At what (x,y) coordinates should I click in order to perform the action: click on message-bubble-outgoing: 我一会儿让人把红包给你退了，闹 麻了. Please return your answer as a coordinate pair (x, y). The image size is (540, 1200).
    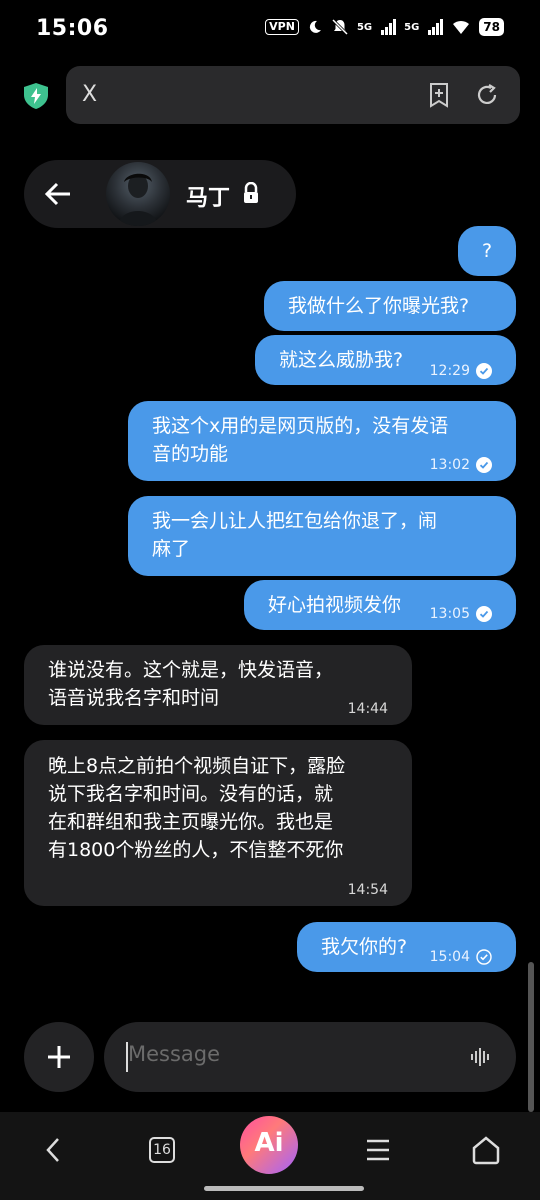
    Looking at the image, I should click on (322, 536).